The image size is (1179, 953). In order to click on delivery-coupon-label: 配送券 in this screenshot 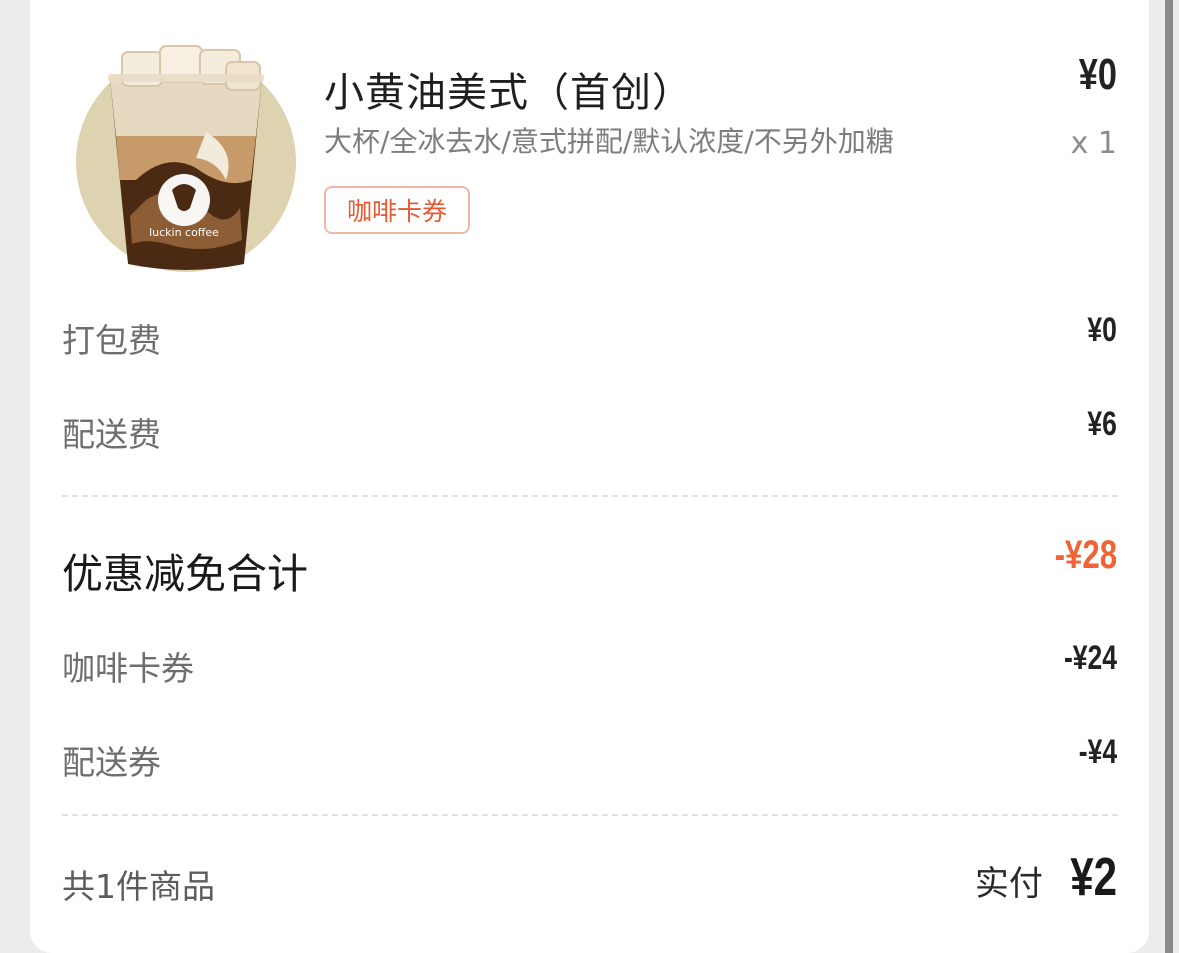, I will do `click(111, 762)`.